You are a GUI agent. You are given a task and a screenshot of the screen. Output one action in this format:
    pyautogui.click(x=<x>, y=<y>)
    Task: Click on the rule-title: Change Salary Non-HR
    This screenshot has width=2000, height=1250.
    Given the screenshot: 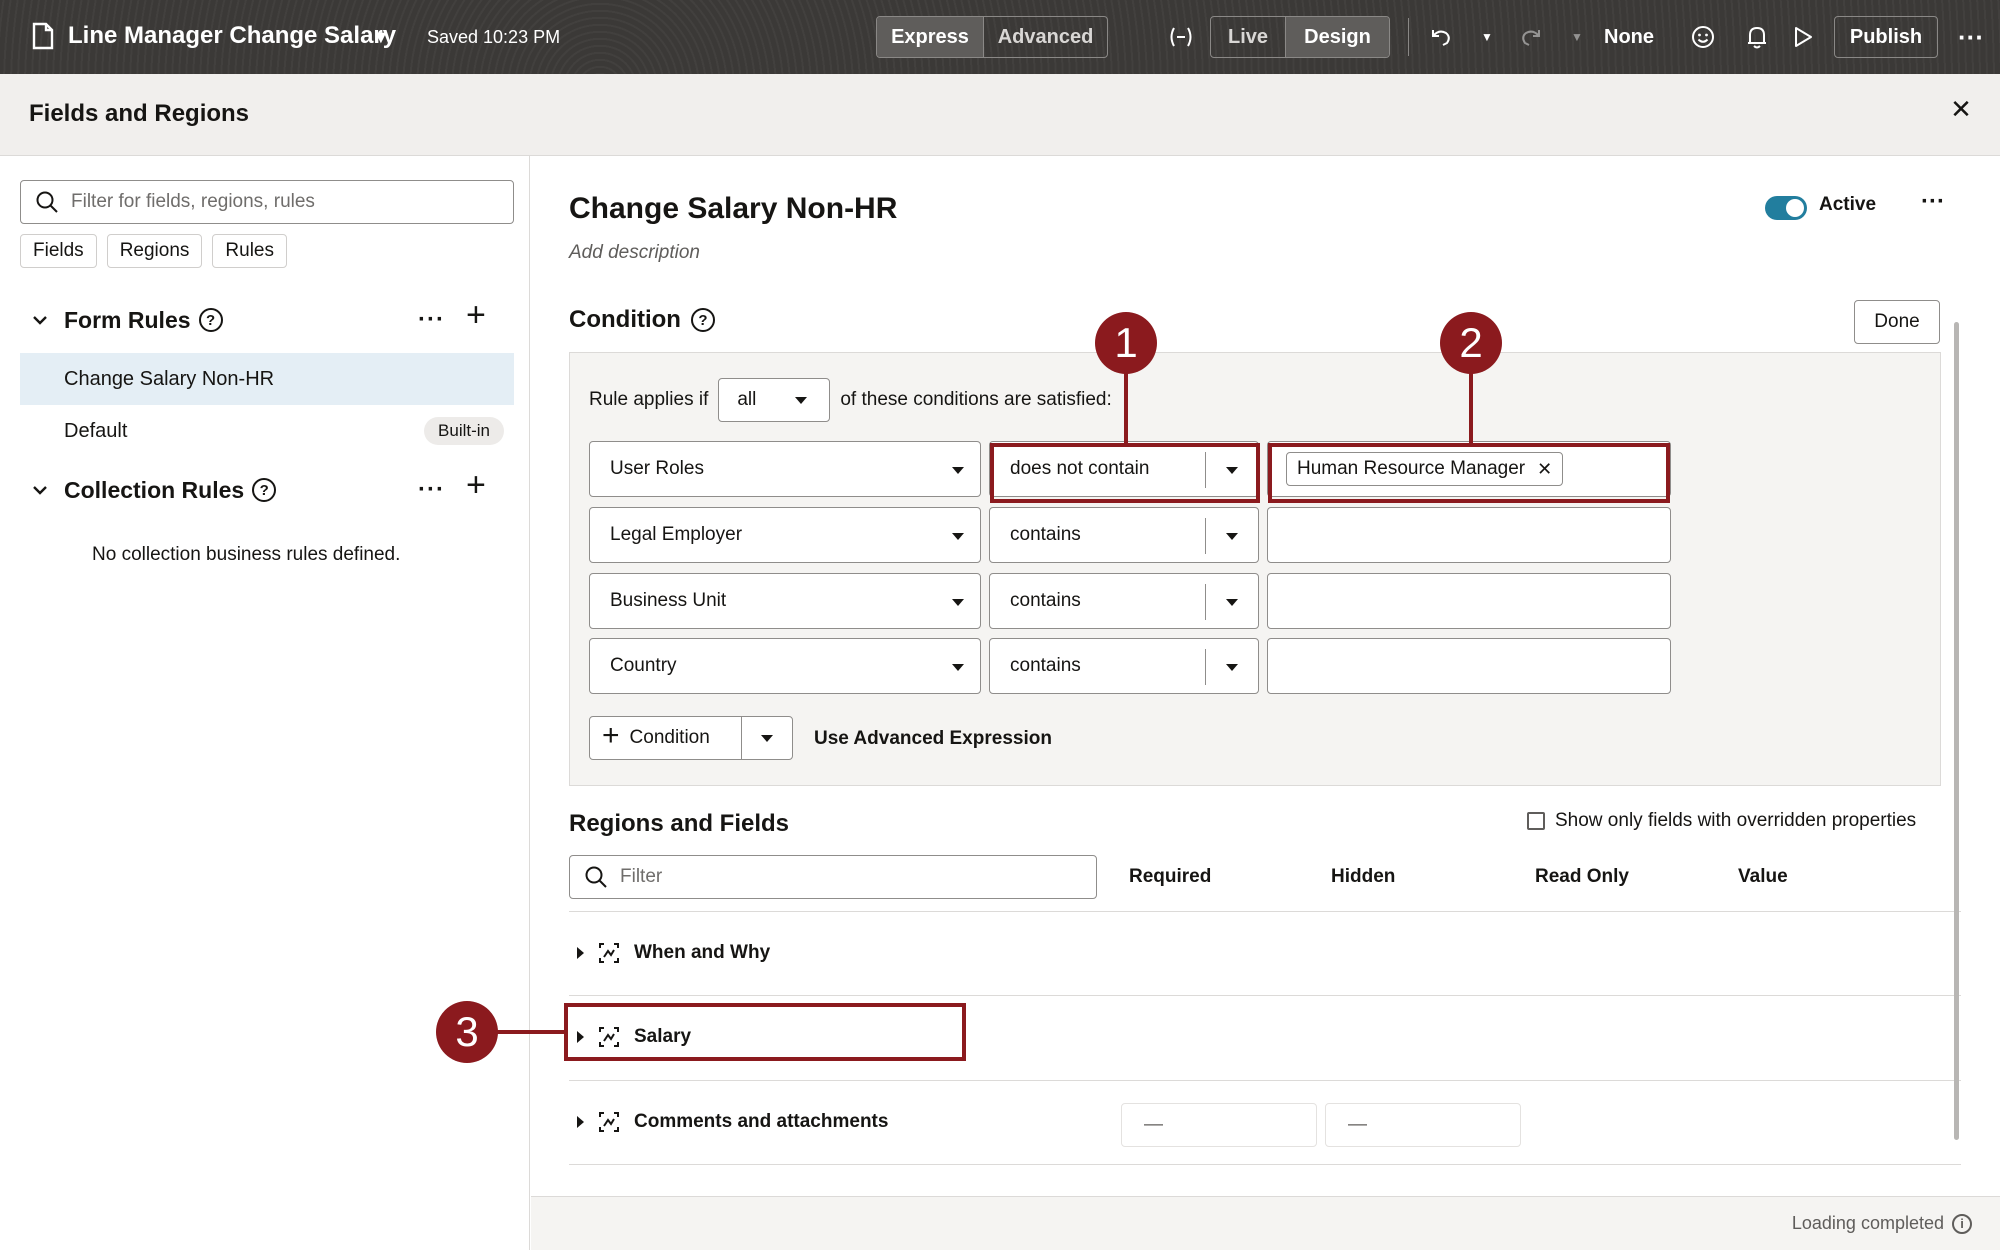 What is the action you would take?
    pyautogui.click(x=733, y=209)
    